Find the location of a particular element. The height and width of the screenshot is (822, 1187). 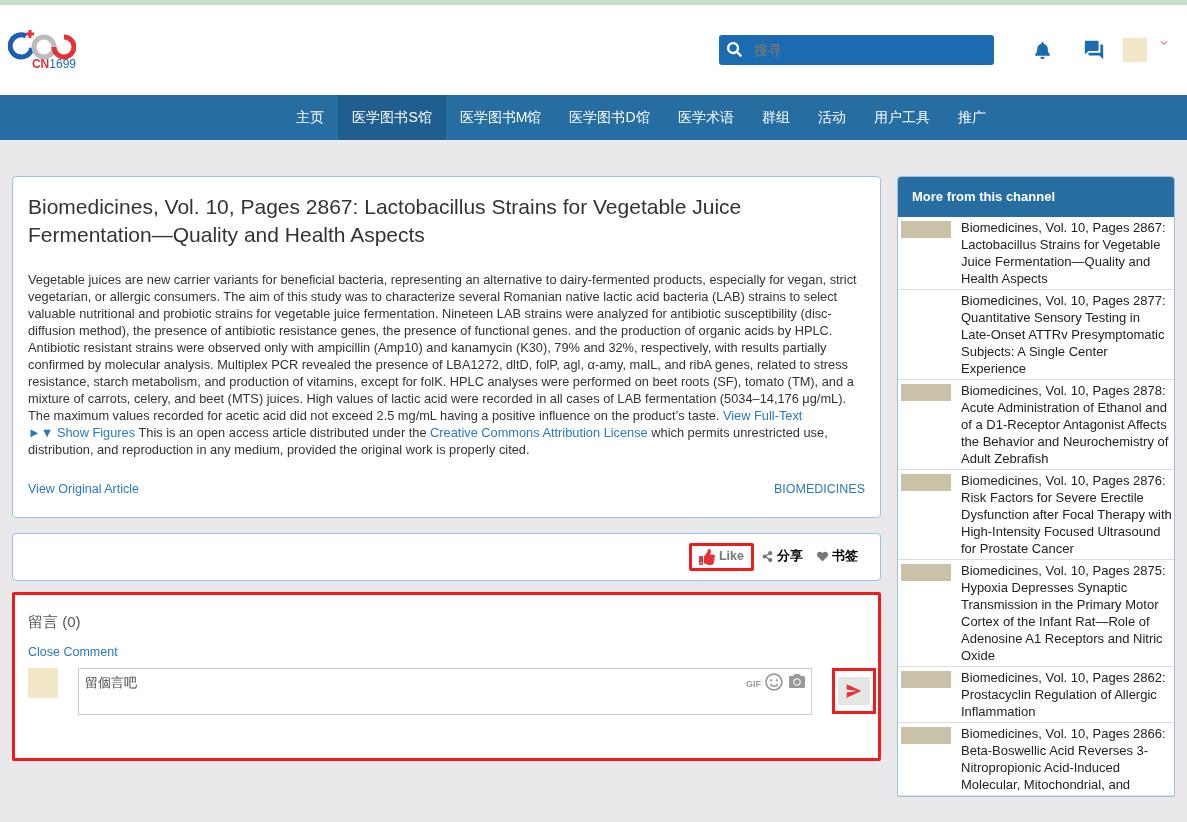

journal-link: BIOMEDICINES is located at coordinates (819, 489).